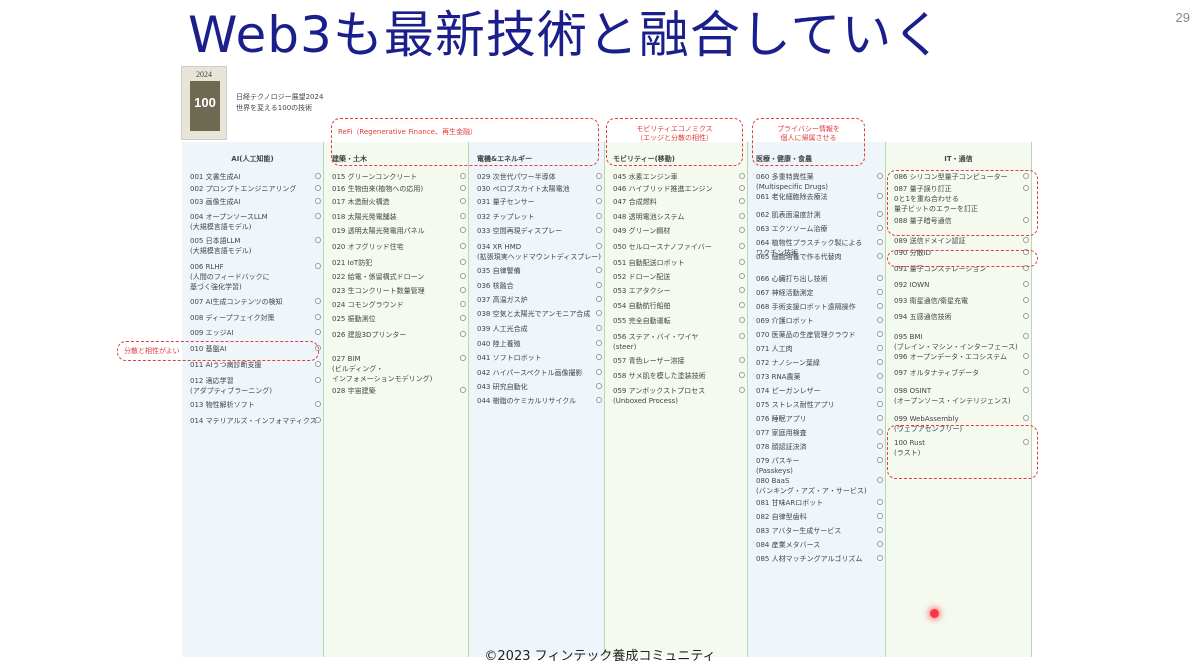 Image resolution: width=1200 pixels, height=671 pixels. Describe the element at coordinates (539, 271) in the screenshot. I see `list-item: 035 自律警備` at that location.